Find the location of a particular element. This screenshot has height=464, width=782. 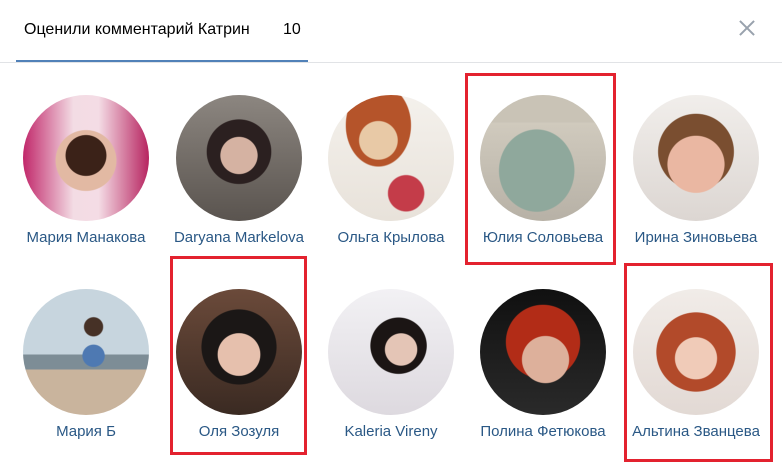

user-name: Мария Манаковa is located at coordinates (86, 237).